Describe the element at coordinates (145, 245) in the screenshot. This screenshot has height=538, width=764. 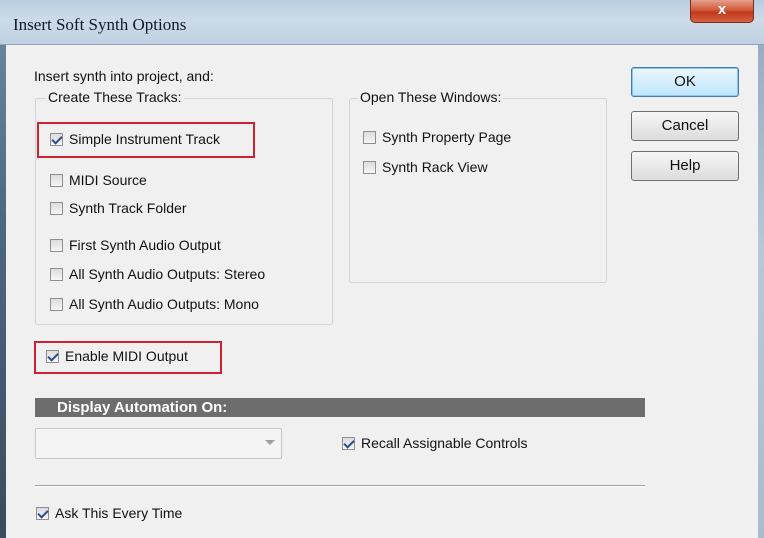
I see `checkbox-label: First Synth Audio Output` at that location.